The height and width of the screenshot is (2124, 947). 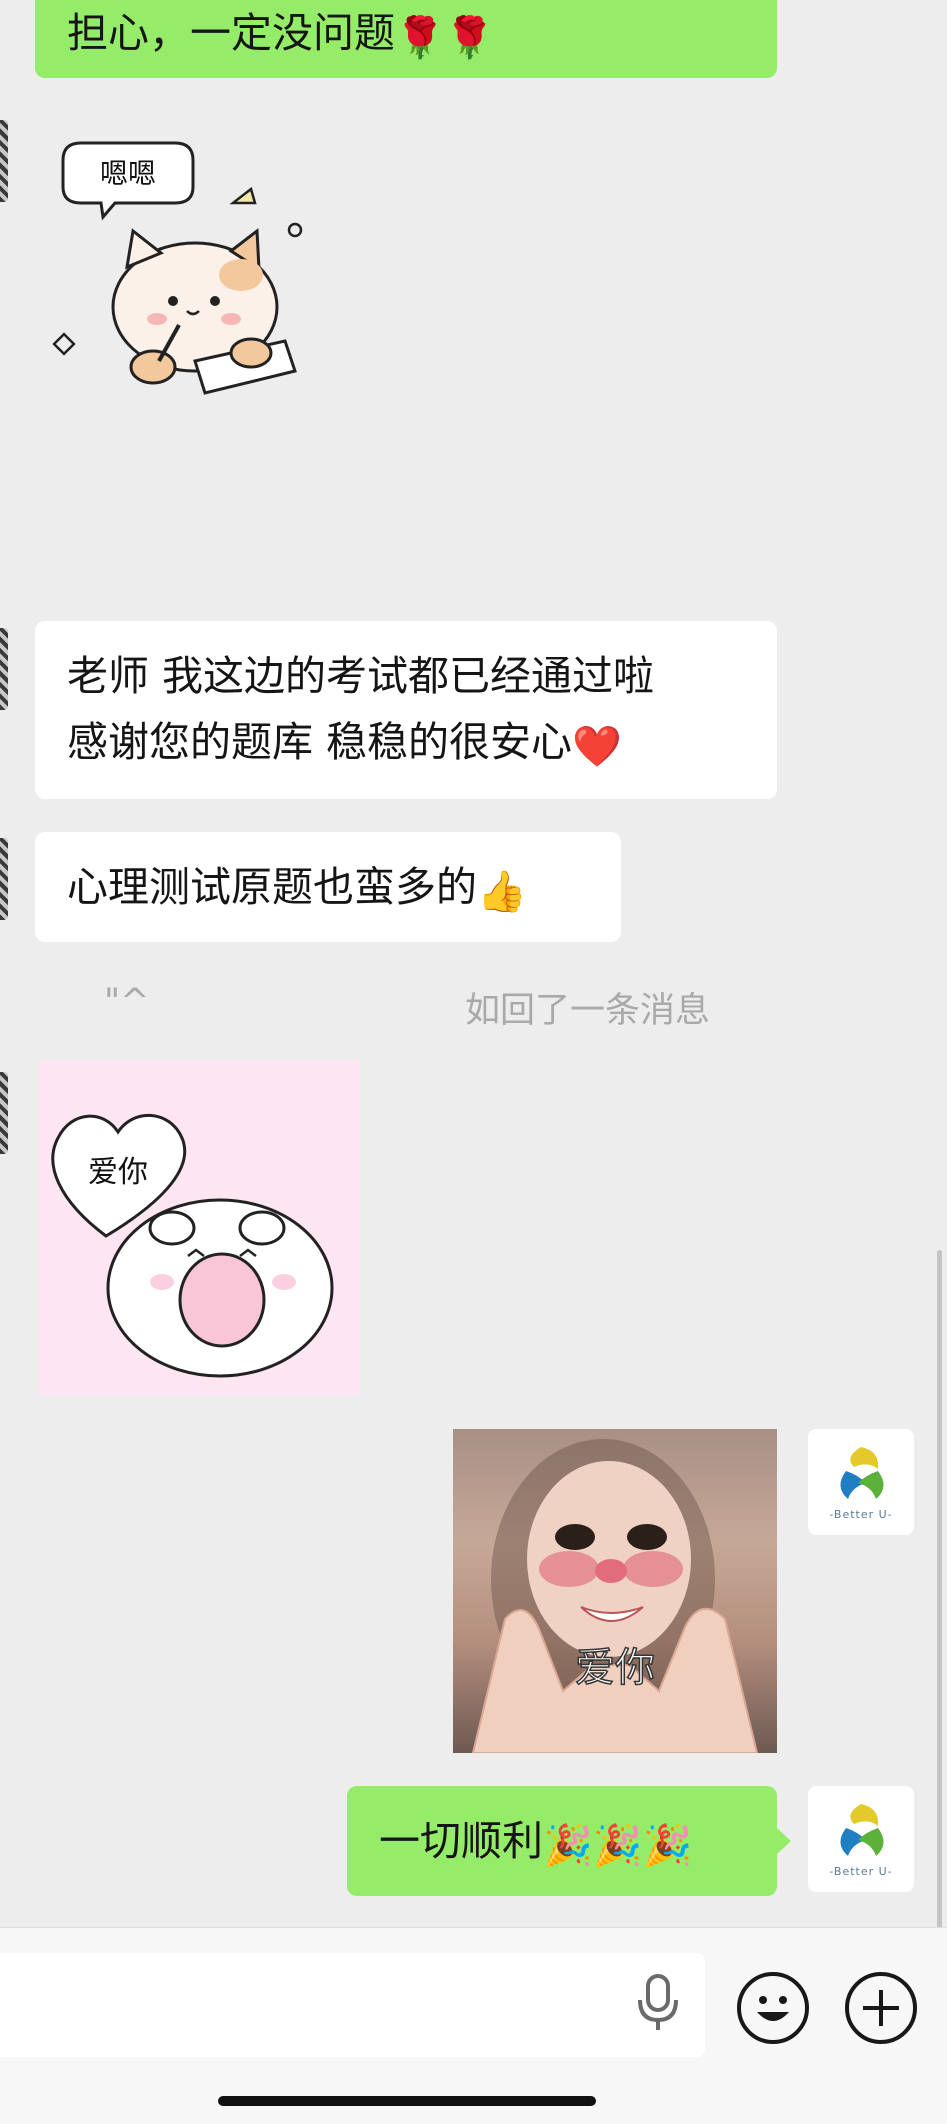 What do you see at coordinates (128, 173) in the screenshot?
I see `sticker-text: 嗯嗯` at bounding box center [128, 173].